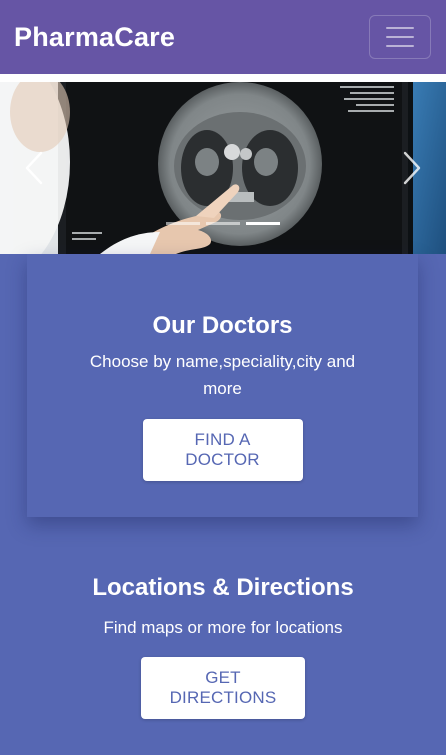 The height and width of the screenshot is (755, 446). Describe the element at coordinates (223, 37) in the screenshot. I see `navbar: PharmaCare` at that location.